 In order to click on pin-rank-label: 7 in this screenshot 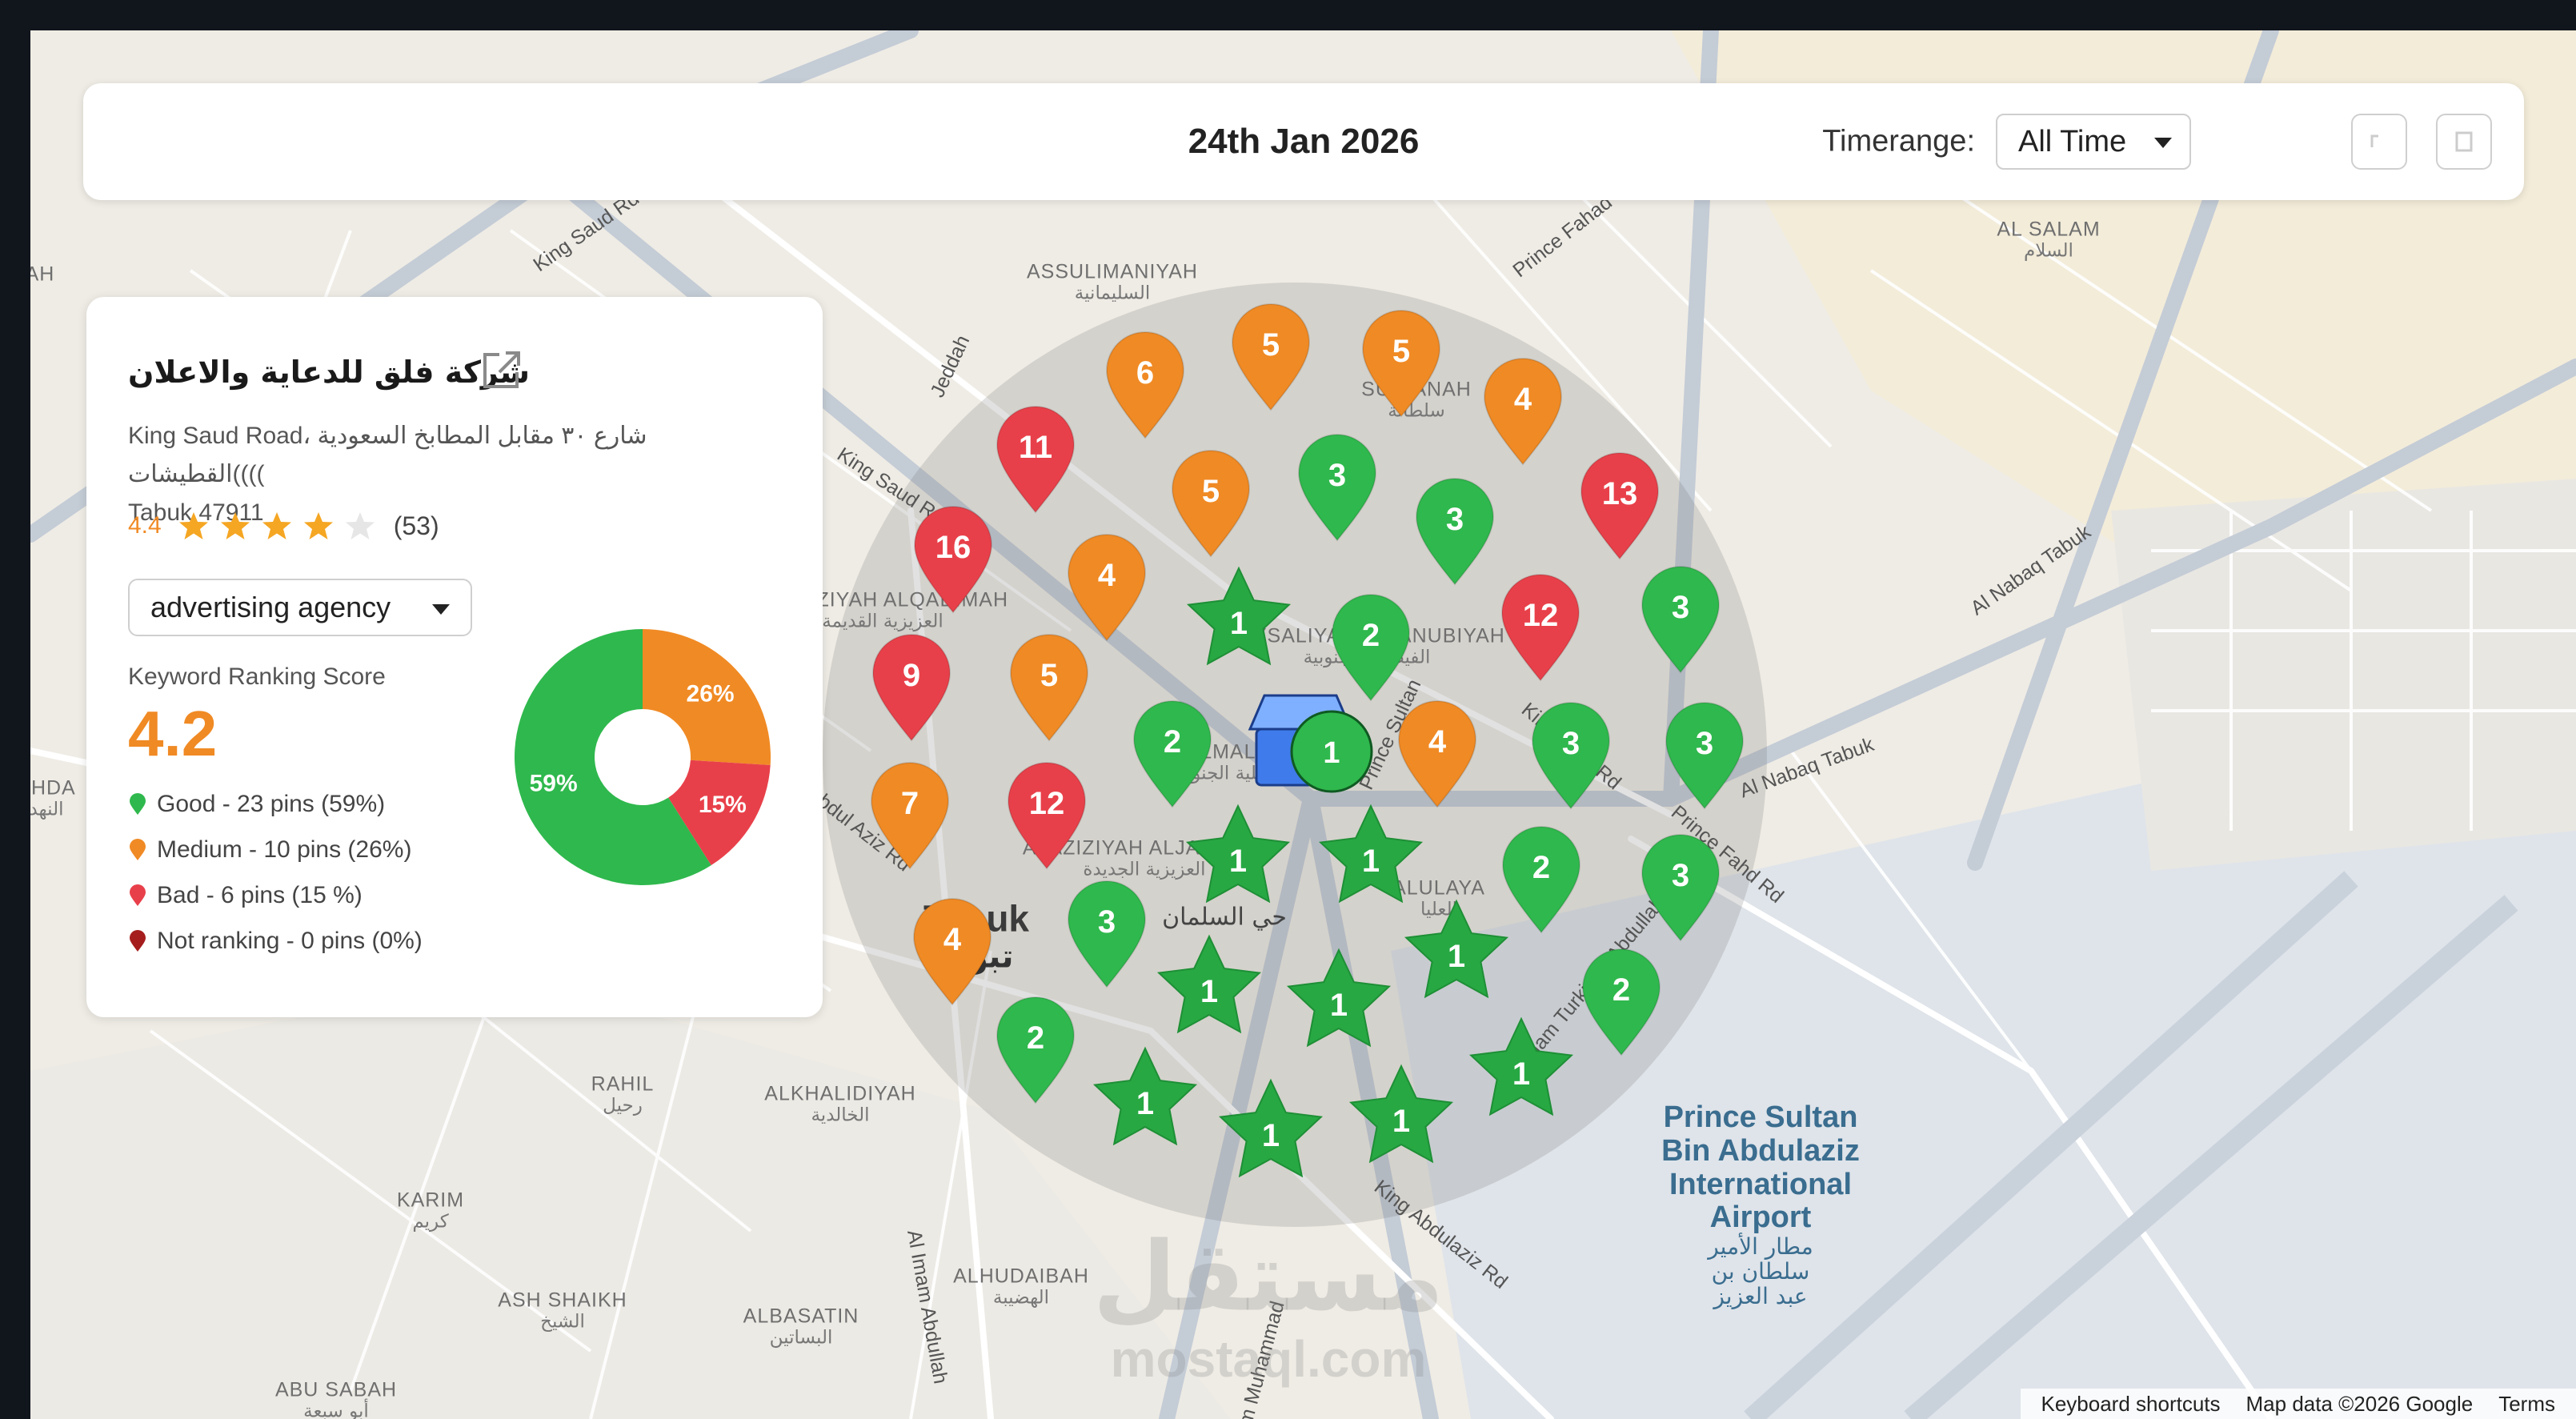, I will do `click(910, 803)`.